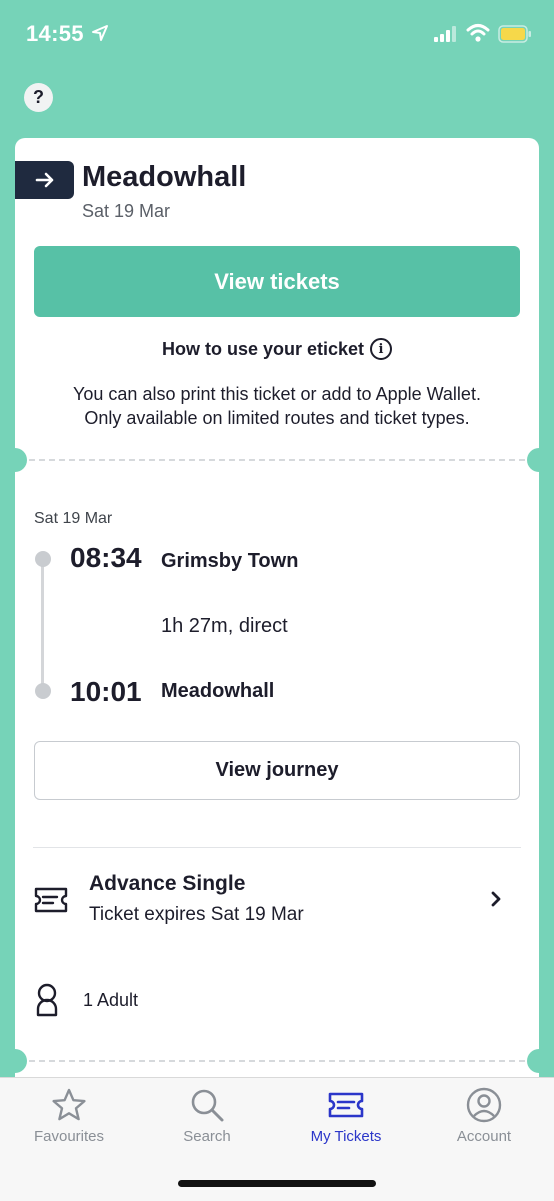  I want to click on arrow-right-icon, so click(44, 180).